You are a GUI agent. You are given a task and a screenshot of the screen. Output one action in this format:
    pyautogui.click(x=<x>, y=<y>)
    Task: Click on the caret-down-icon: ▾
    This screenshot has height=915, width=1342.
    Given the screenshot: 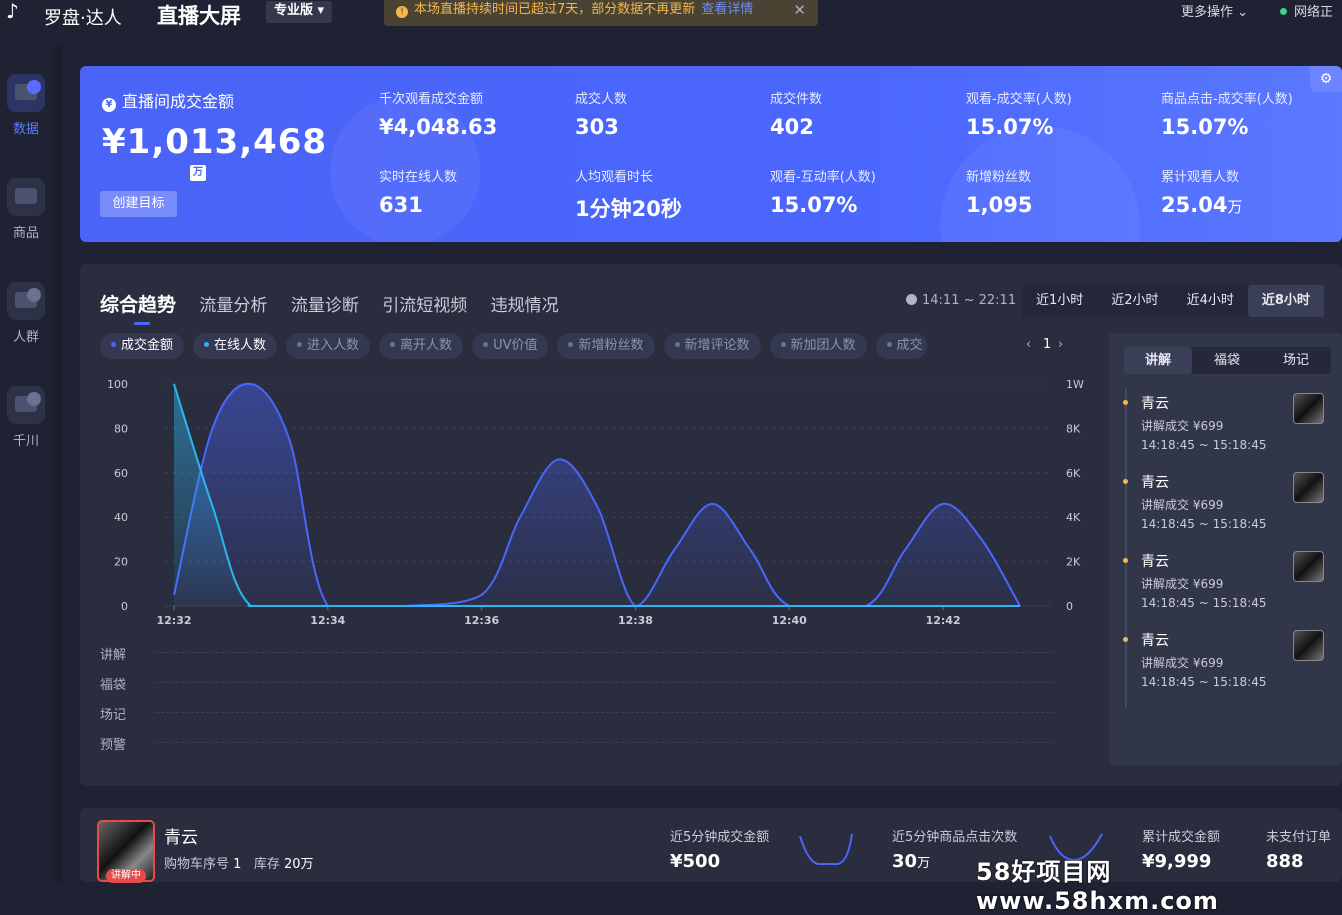 What is the action you would take?
    pyautogui.click(x=321, y=10)
    